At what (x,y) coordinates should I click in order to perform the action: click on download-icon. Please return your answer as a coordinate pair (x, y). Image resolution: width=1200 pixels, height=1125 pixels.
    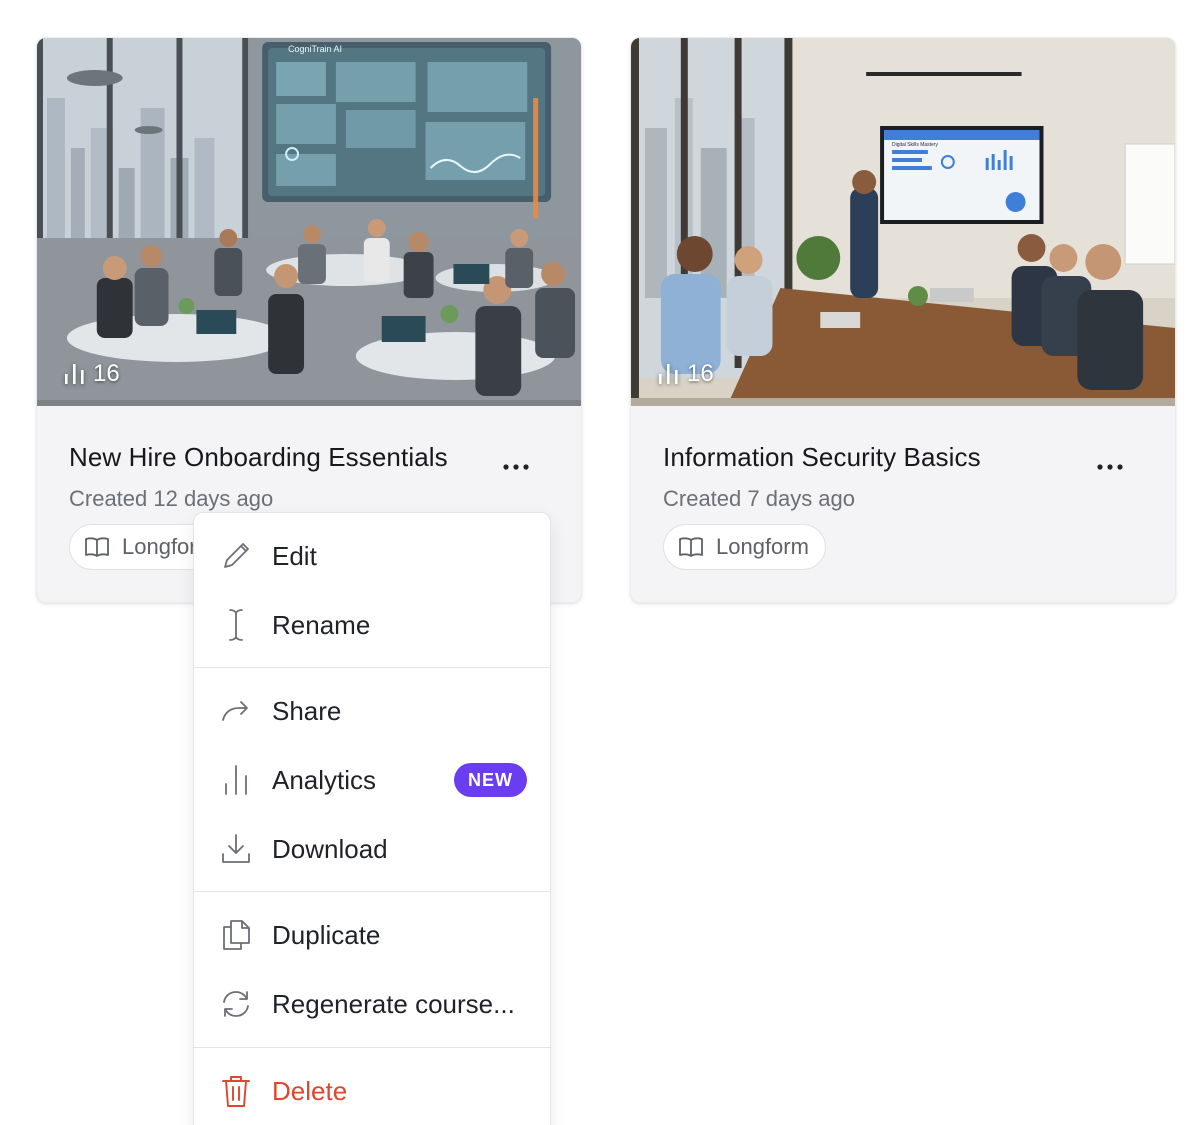
    Looking at the image, I should click on (236, 849).